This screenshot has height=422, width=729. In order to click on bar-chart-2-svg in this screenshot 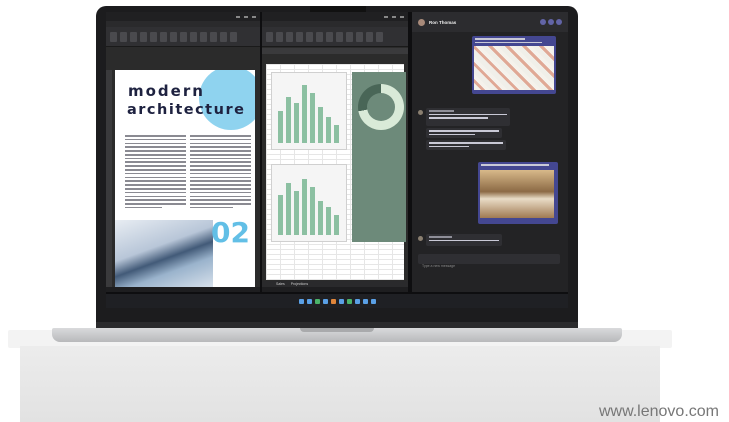, I will do `click(308, 207)`.